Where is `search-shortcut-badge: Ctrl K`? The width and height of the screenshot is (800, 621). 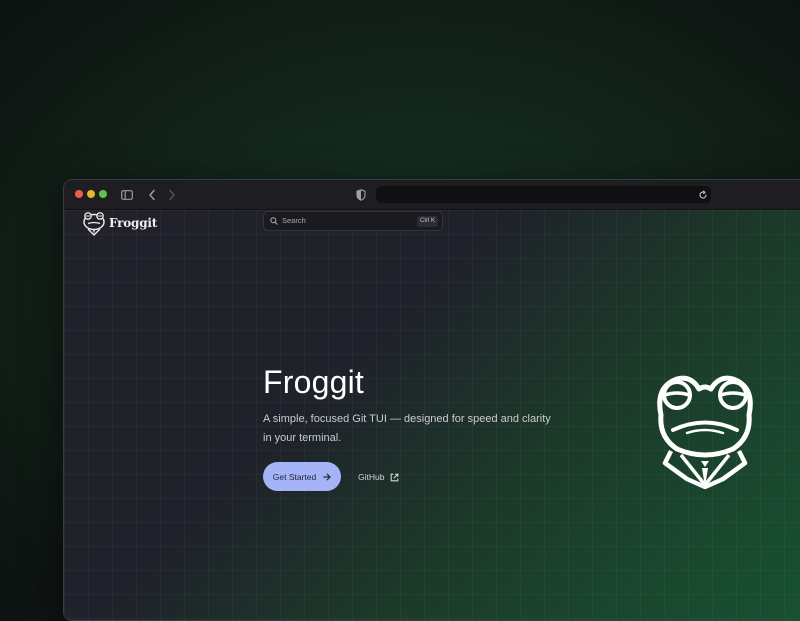
search-shortcut-badge: Ctrl K is located at coordinates (427, 221).